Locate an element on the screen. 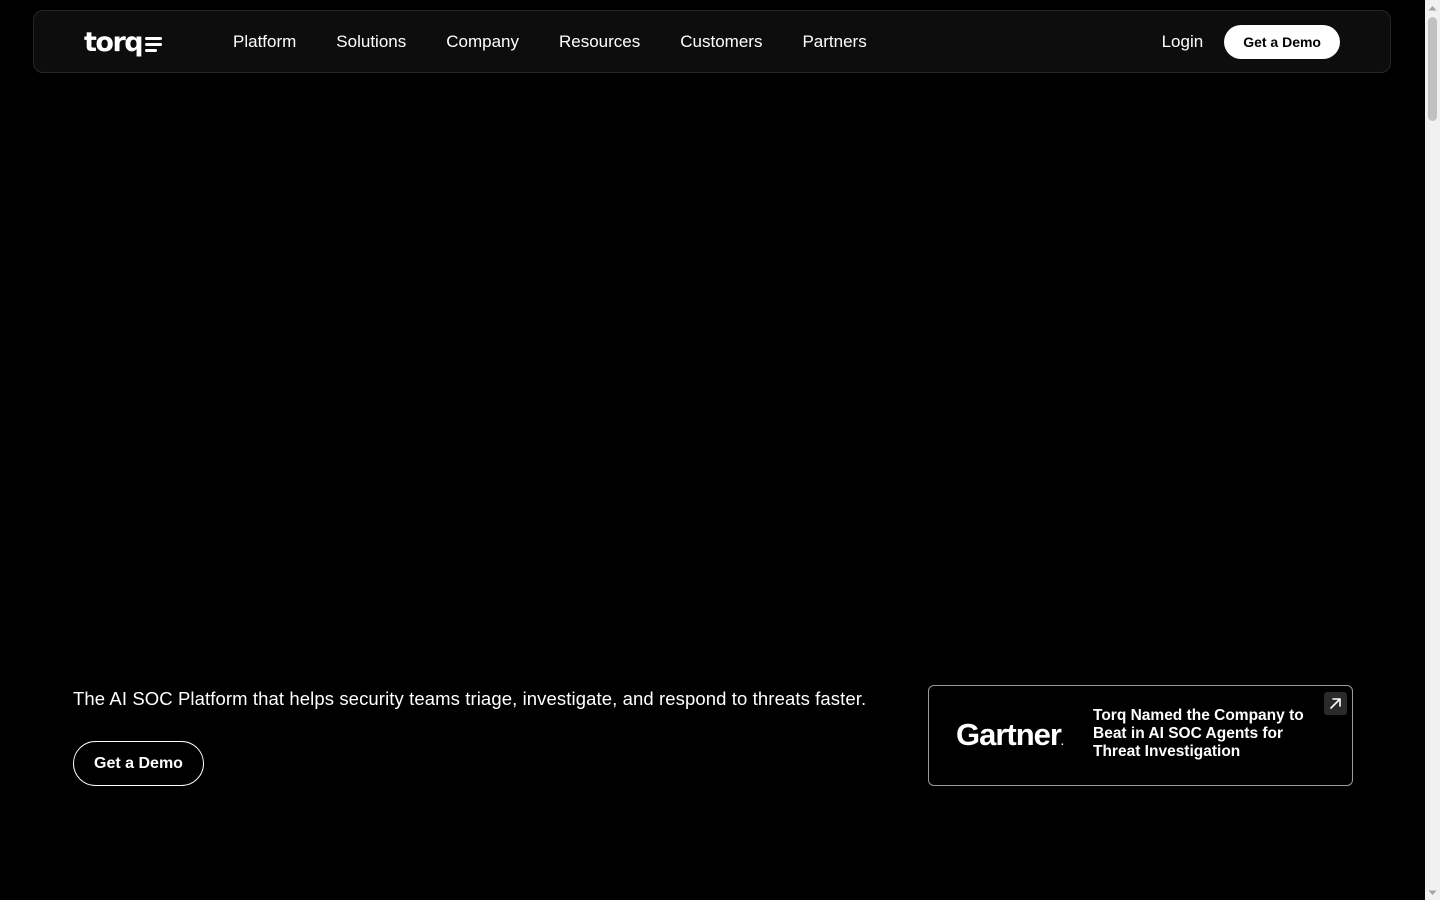 This screenshot has width=1440, height=900. scroll-up-arrow-icon is located at coordinates (1432, 7).